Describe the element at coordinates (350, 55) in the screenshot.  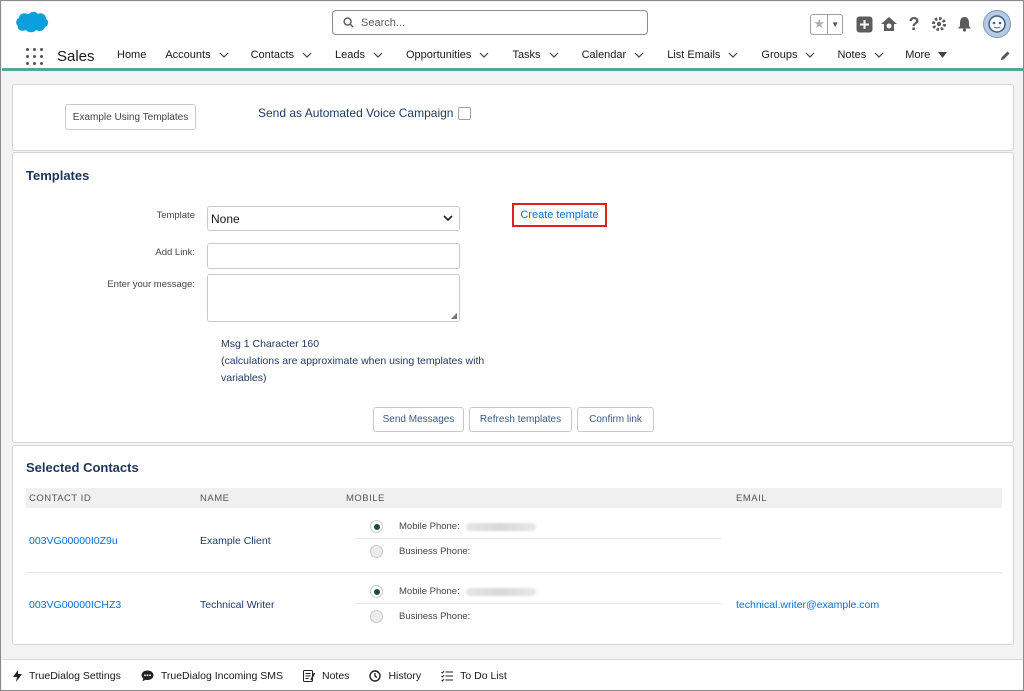
I see `nav-tab-label: Leads` at that location.